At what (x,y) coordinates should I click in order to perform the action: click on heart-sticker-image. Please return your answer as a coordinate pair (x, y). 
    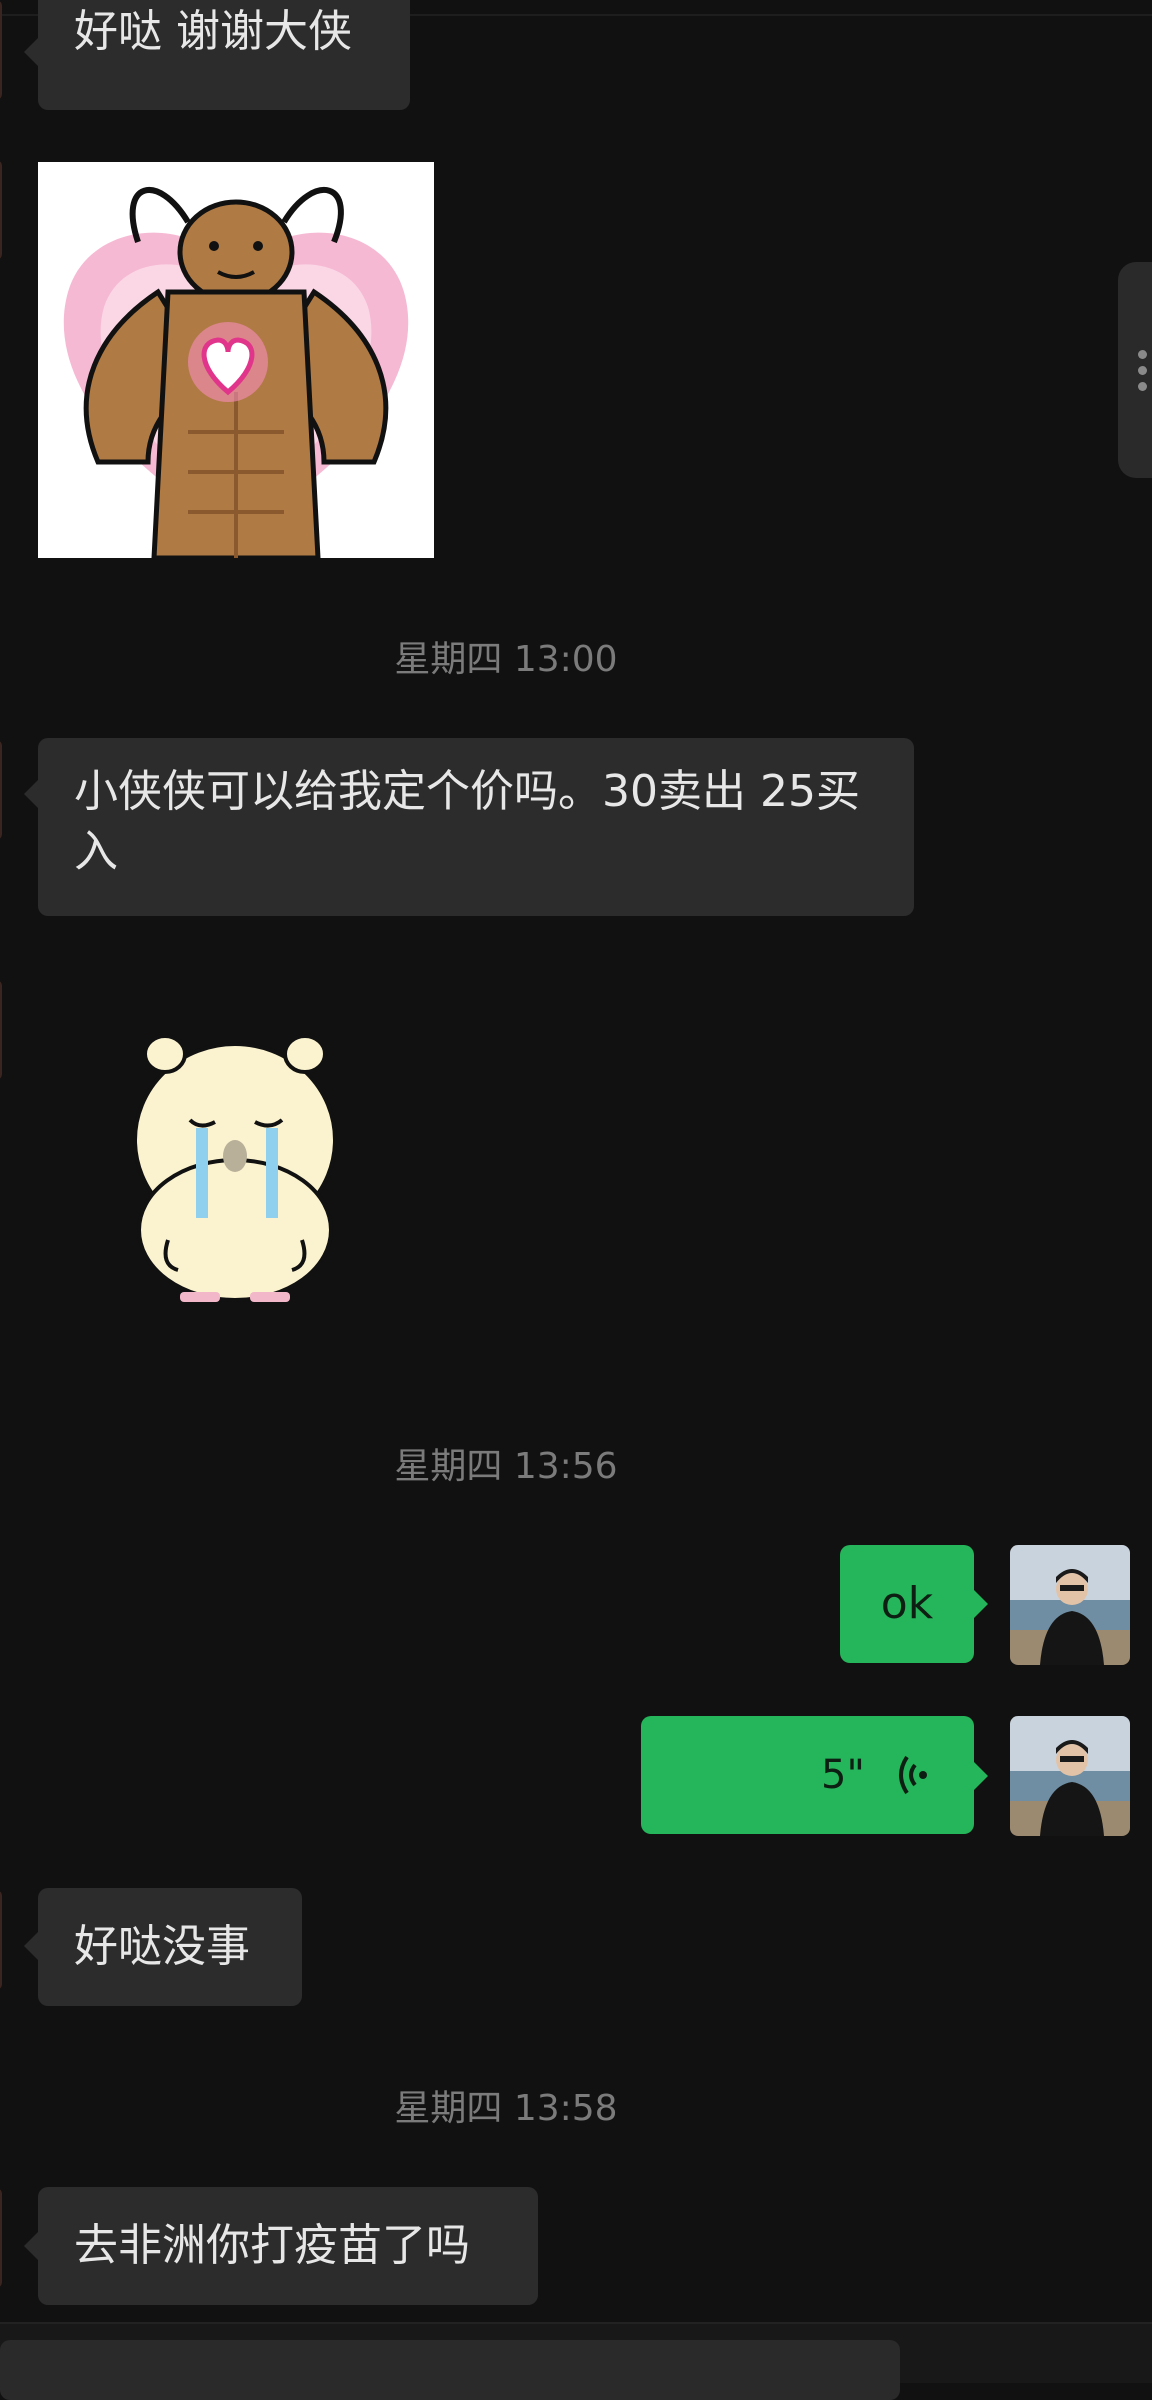
    Looking at the image, I should click on (236, 361).